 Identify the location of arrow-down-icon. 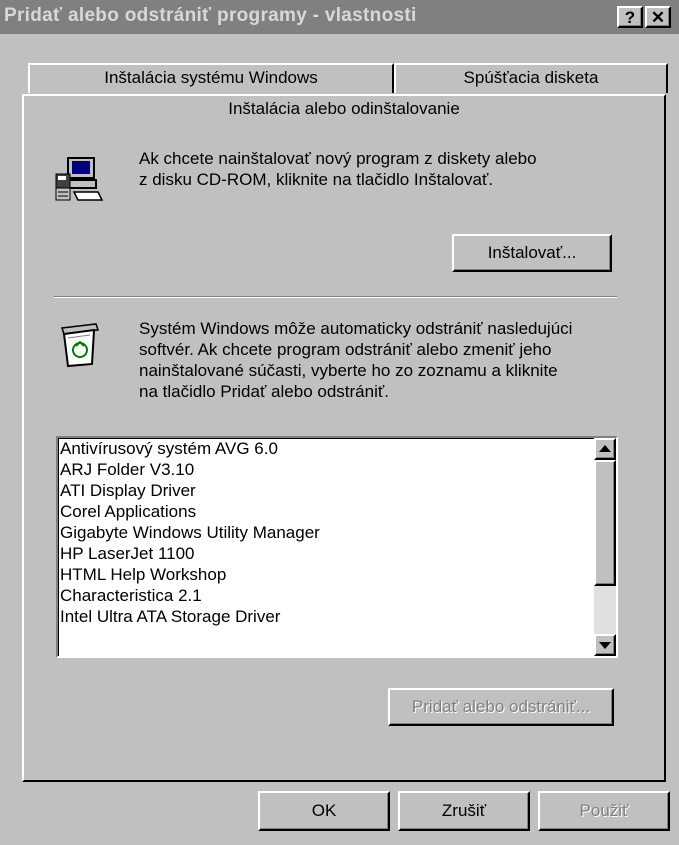
(605, 645).